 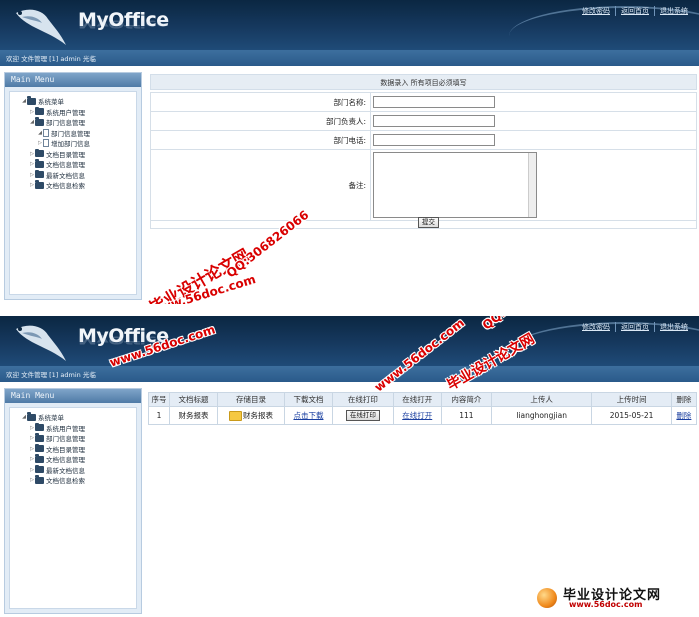 What do you see at coordinates (434, 121) in the screenshot?
I see `dept-head-input` at bounding box center [434, 121].